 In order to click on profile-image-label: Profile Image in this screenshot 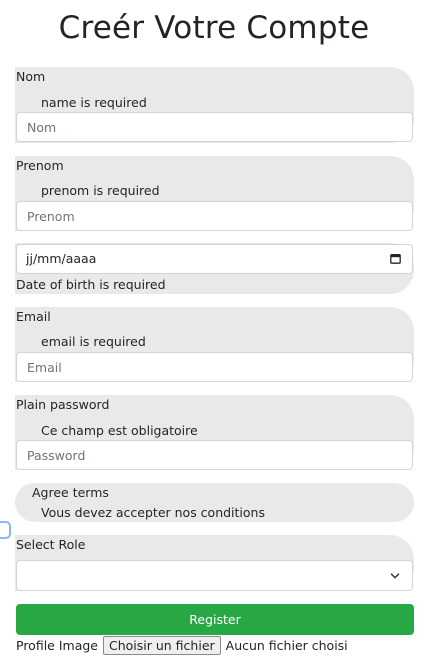, I will do `click(57, 645)`.